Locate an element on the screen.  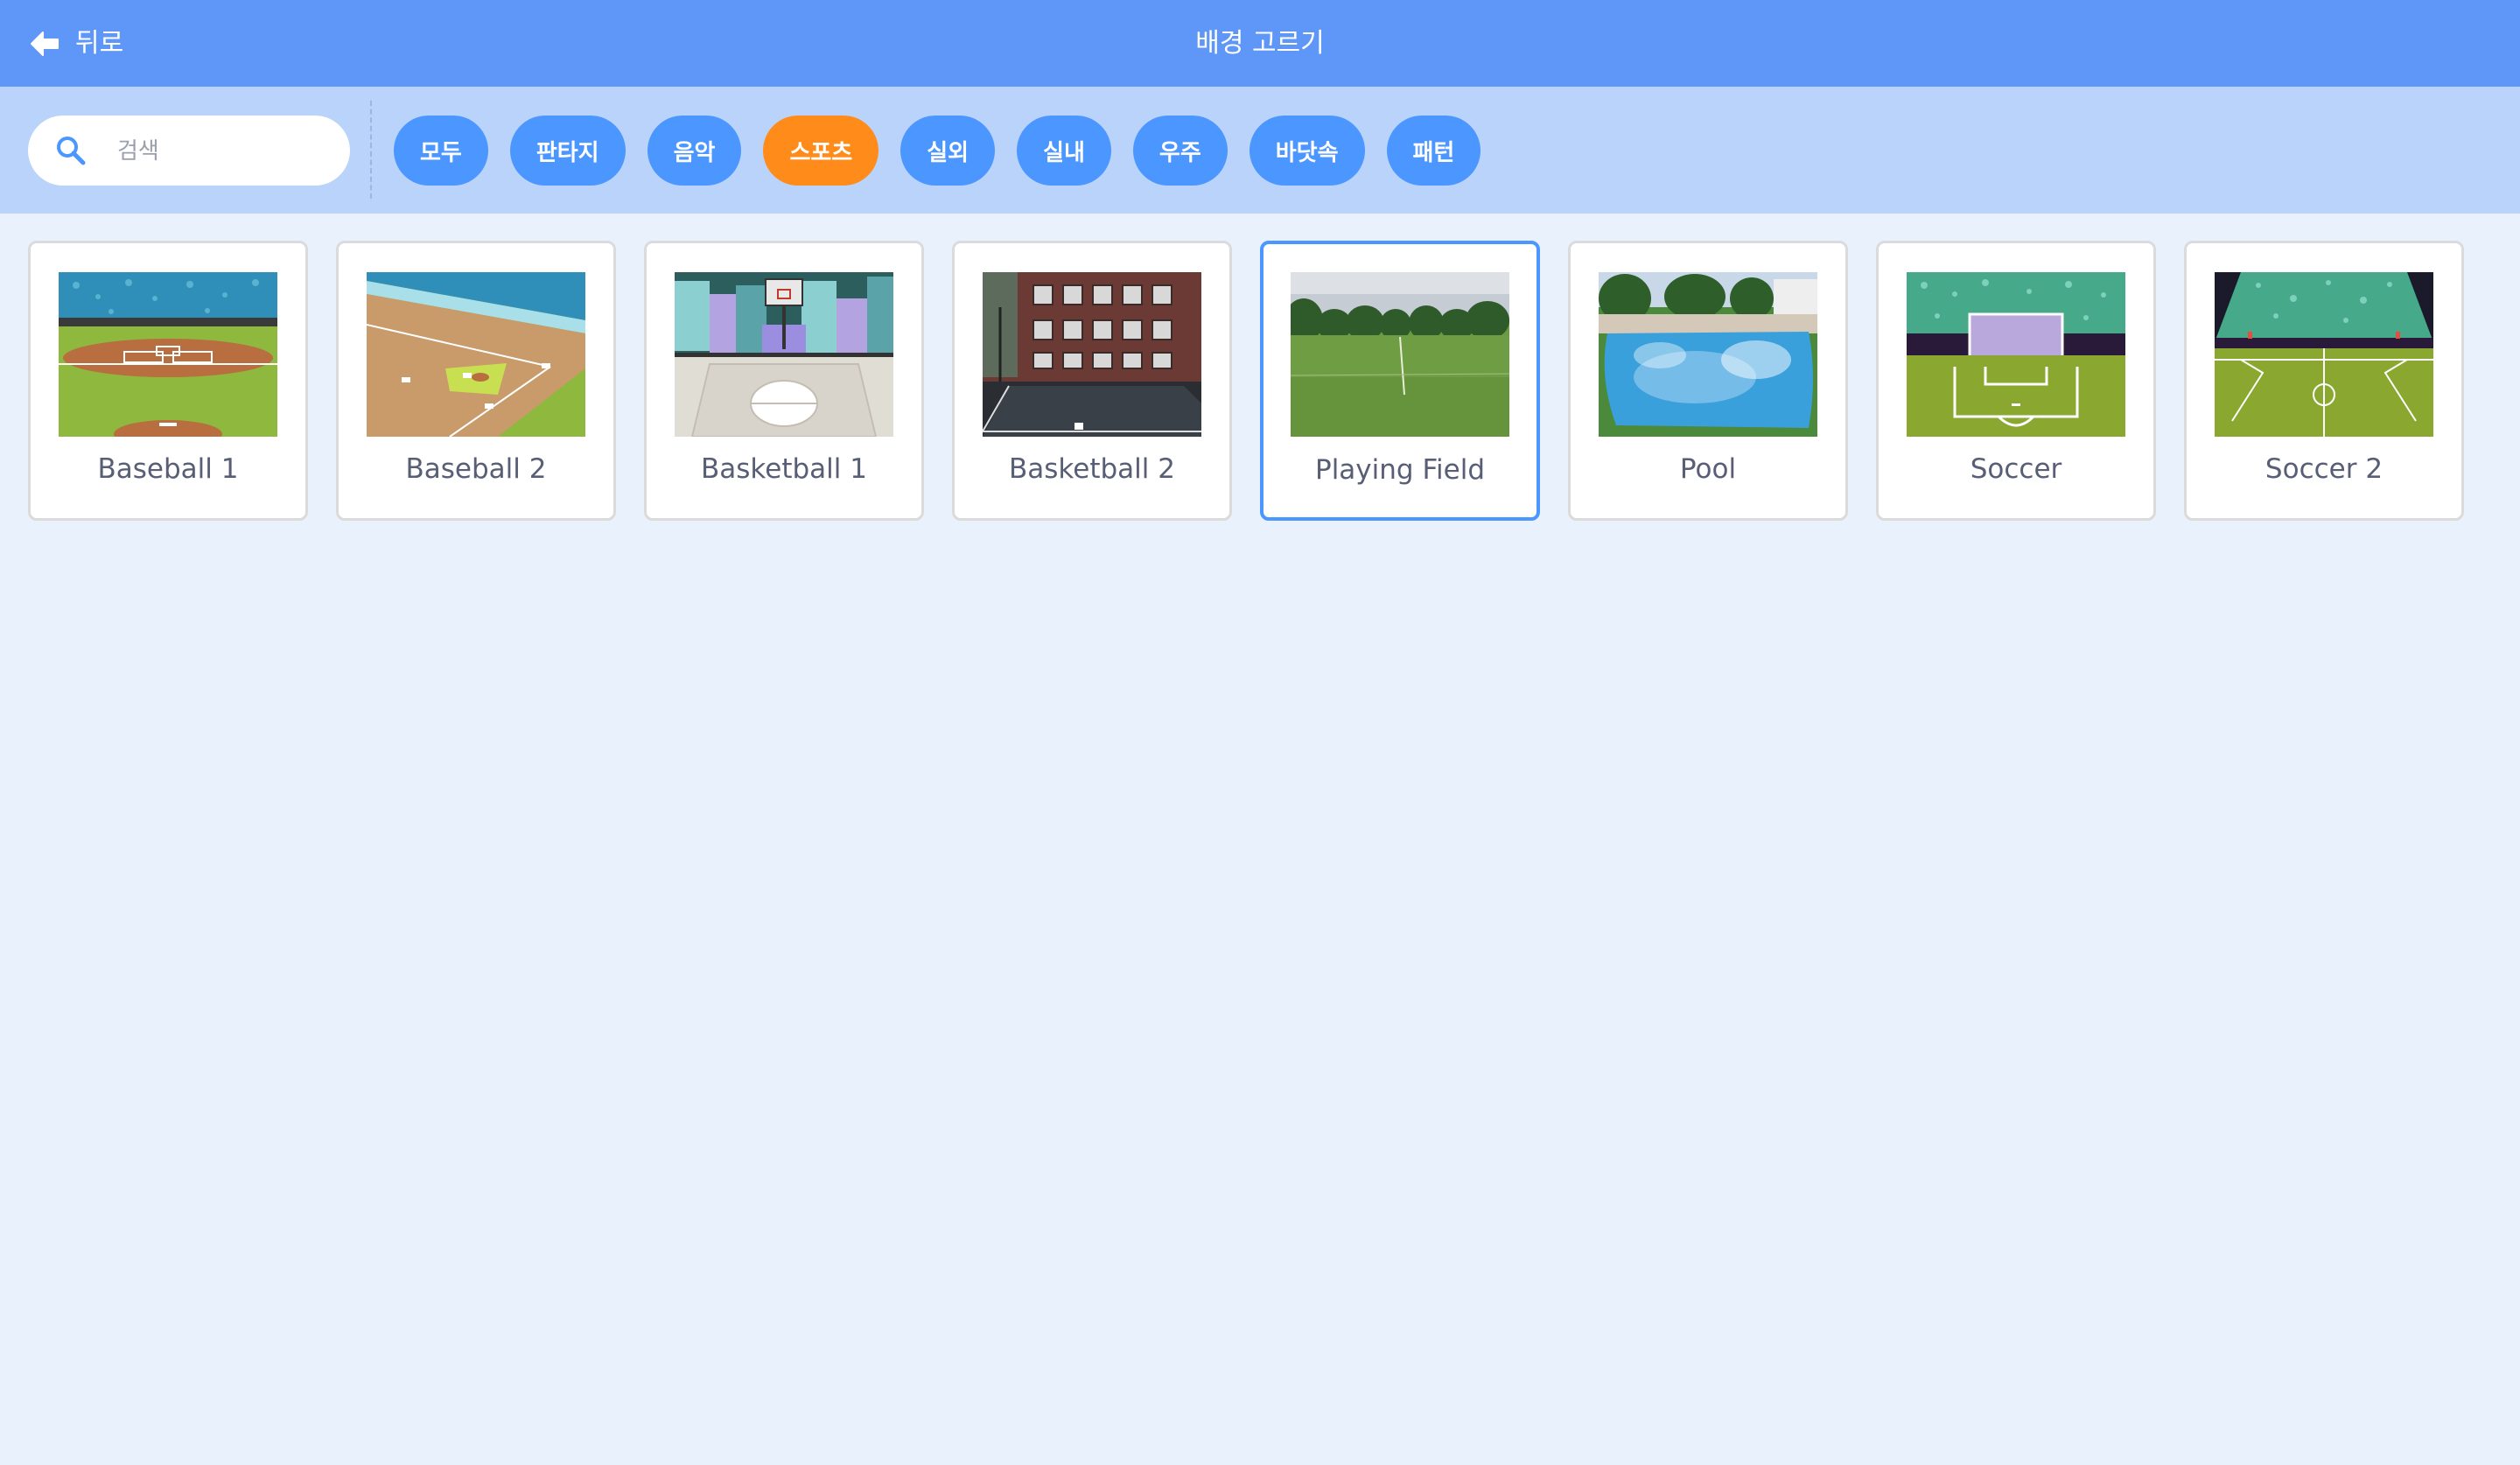
basketball-1-thumbnail is located at coordinates (784, 354).